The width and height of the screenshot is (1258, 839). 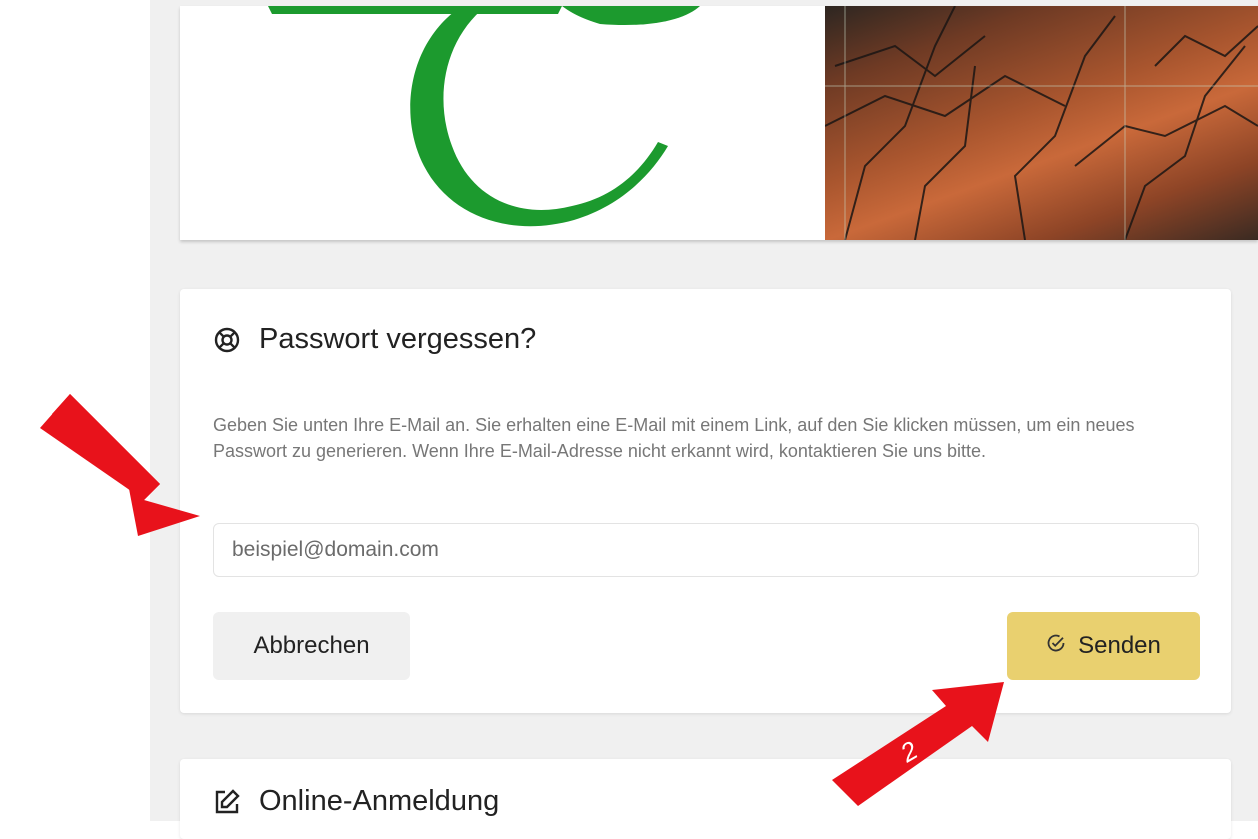 I want to click on annotation-label-1: 1, so click(x=90, y=483).